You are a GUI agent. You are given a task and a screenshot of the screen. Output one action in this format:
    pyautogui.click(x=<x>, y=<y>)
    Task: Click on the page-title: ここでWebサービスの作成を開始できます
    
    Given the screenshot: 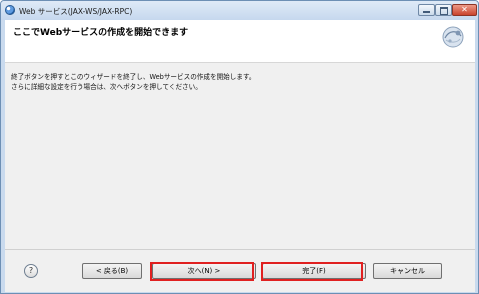 What is the action you would take?
    pyautogui.click(x=101, y=33)
    